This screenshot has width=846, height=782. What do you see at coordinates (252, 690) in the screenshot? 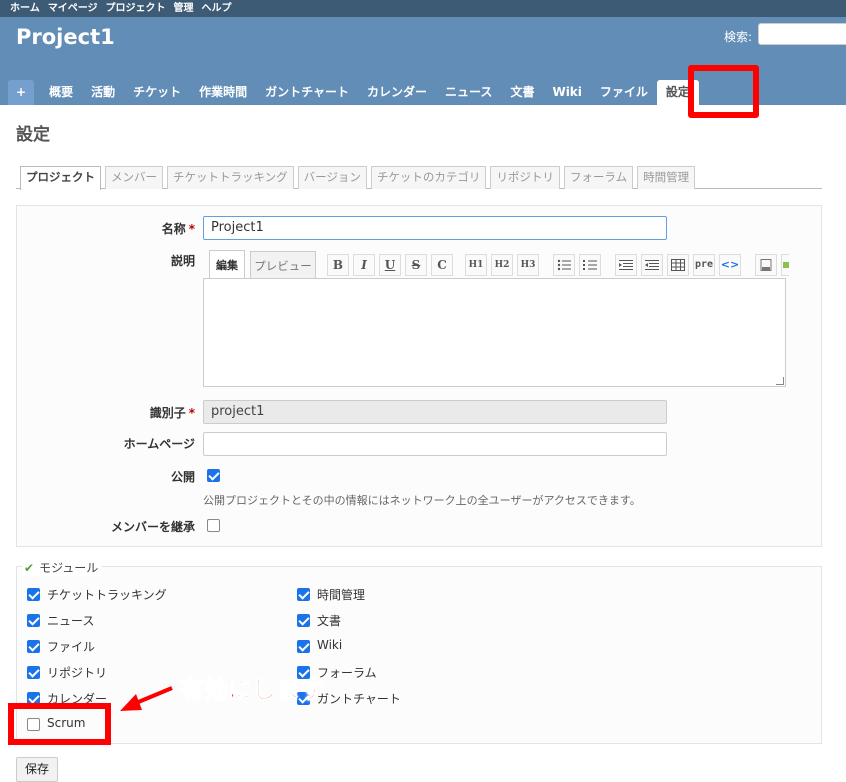
I see `annotation-text: 有効にします` at bounding box center [252, 690].